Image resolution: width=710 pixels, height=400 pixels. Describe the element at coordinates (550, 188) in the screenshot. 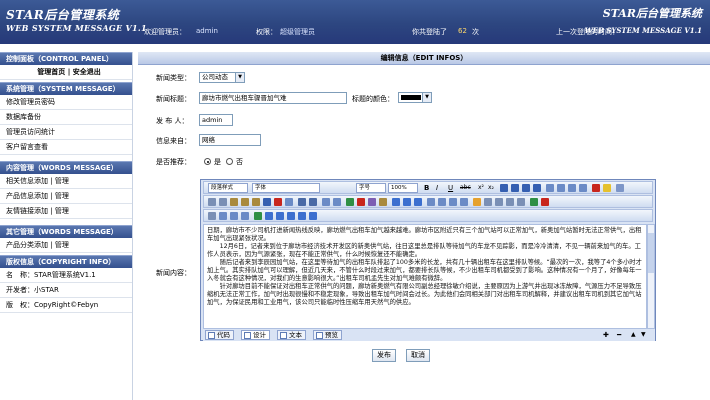

I see `ordered-list-icon` at that location.